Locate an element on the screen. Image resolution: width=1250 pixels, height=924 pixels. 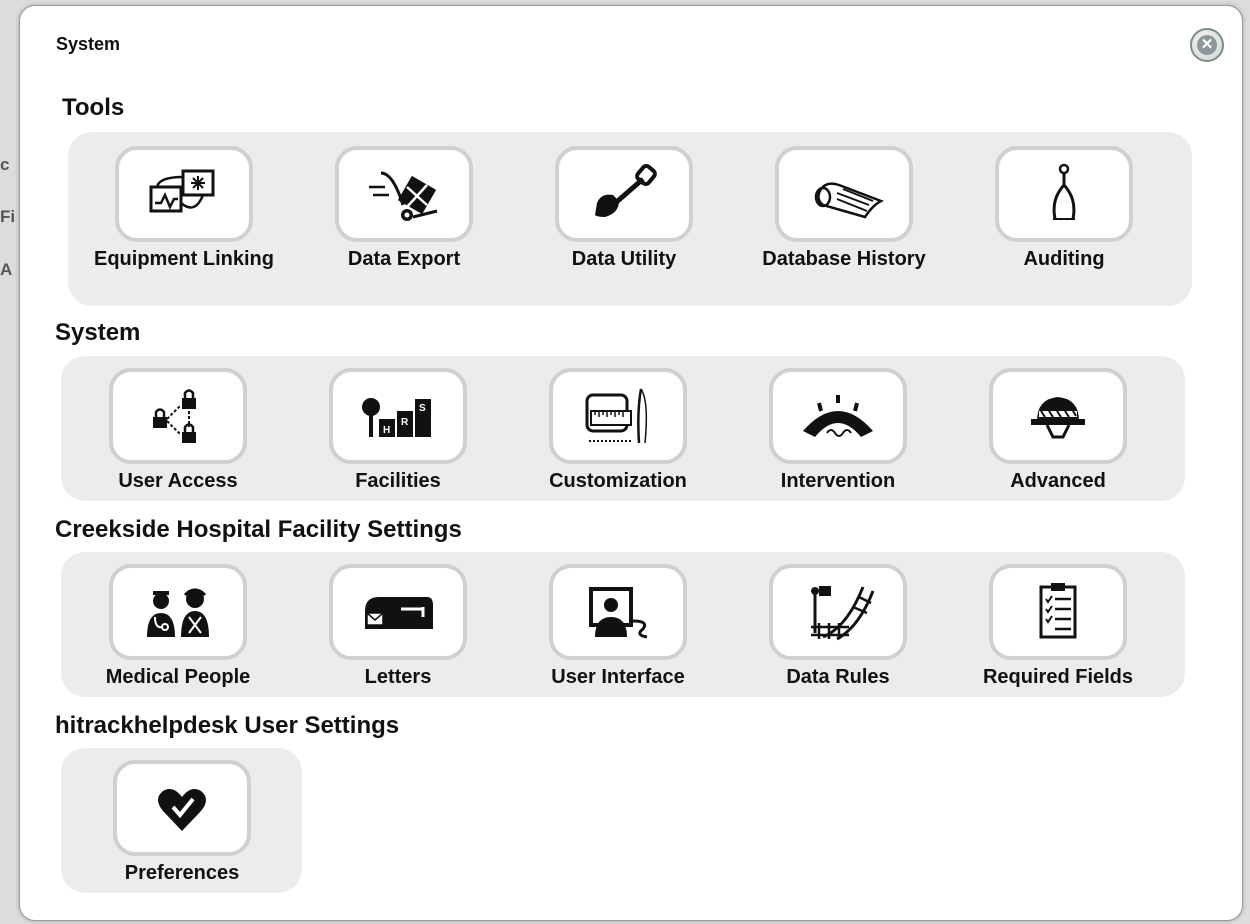
bridge-icon is located at coordinates (838, 416).